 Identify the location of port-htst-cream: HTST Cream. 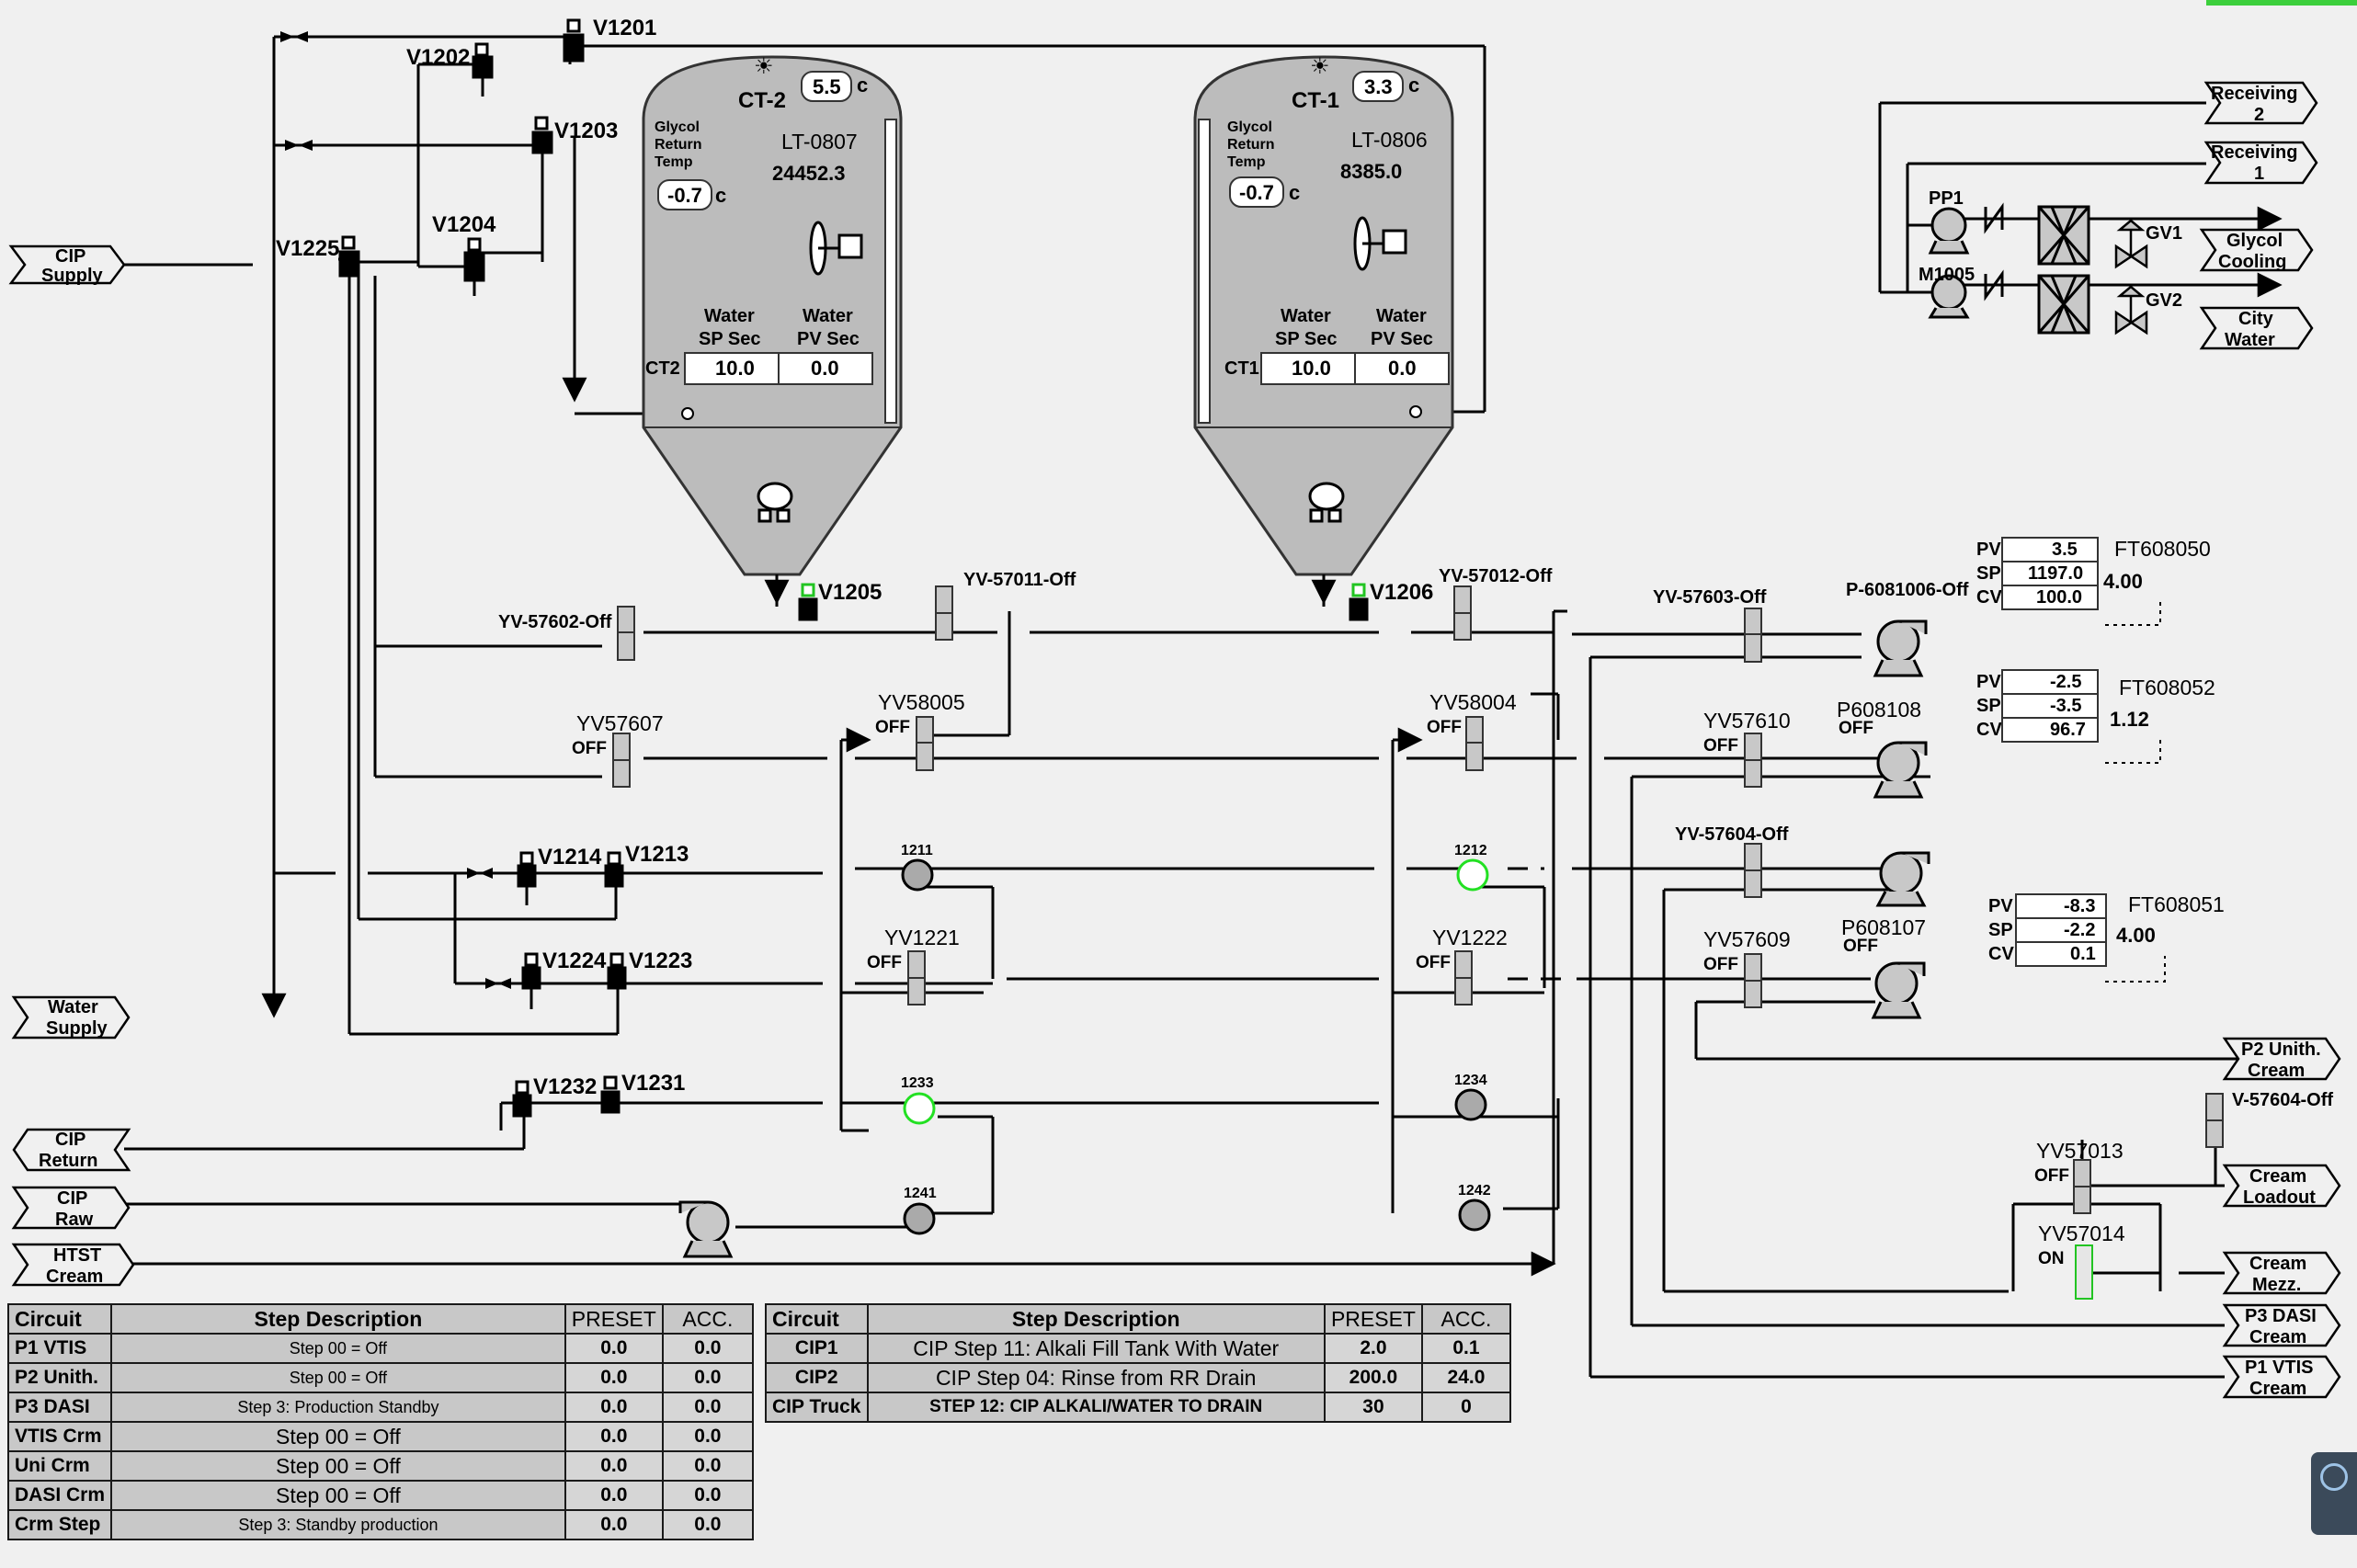
(73, 1265).